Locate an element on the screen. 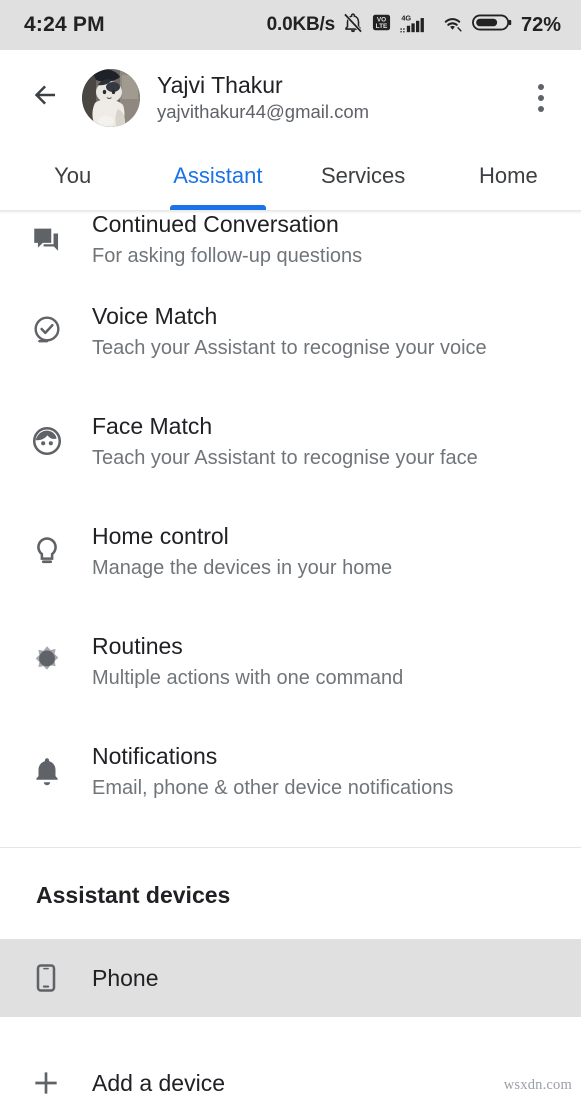  device-label: Add a device is located at coordinates (158, 1082).